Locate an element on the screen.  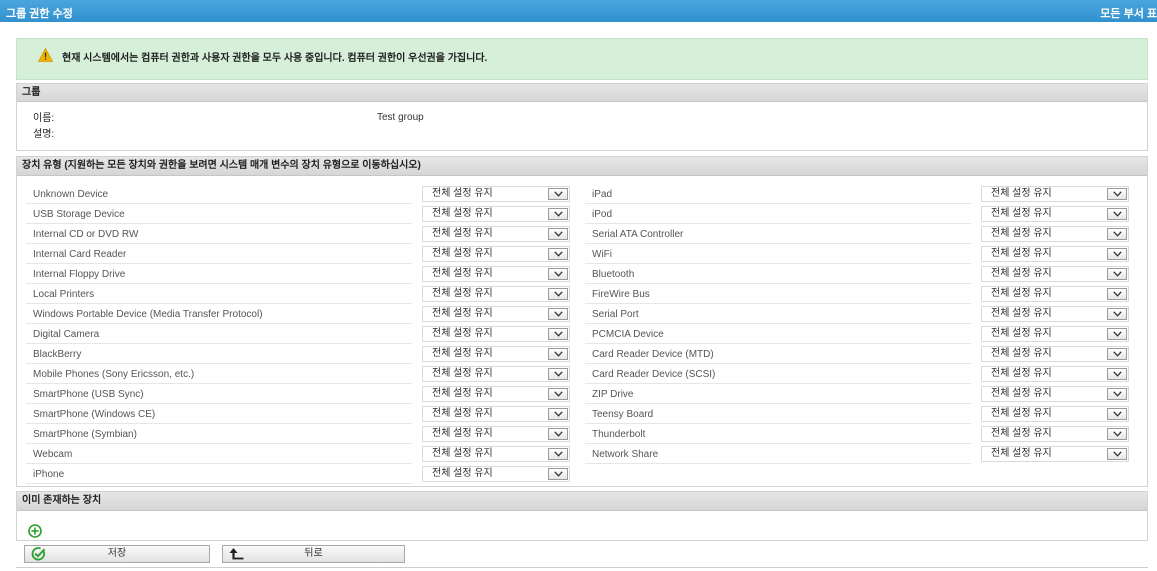
warning-icon is located at coordinates (45, 55).